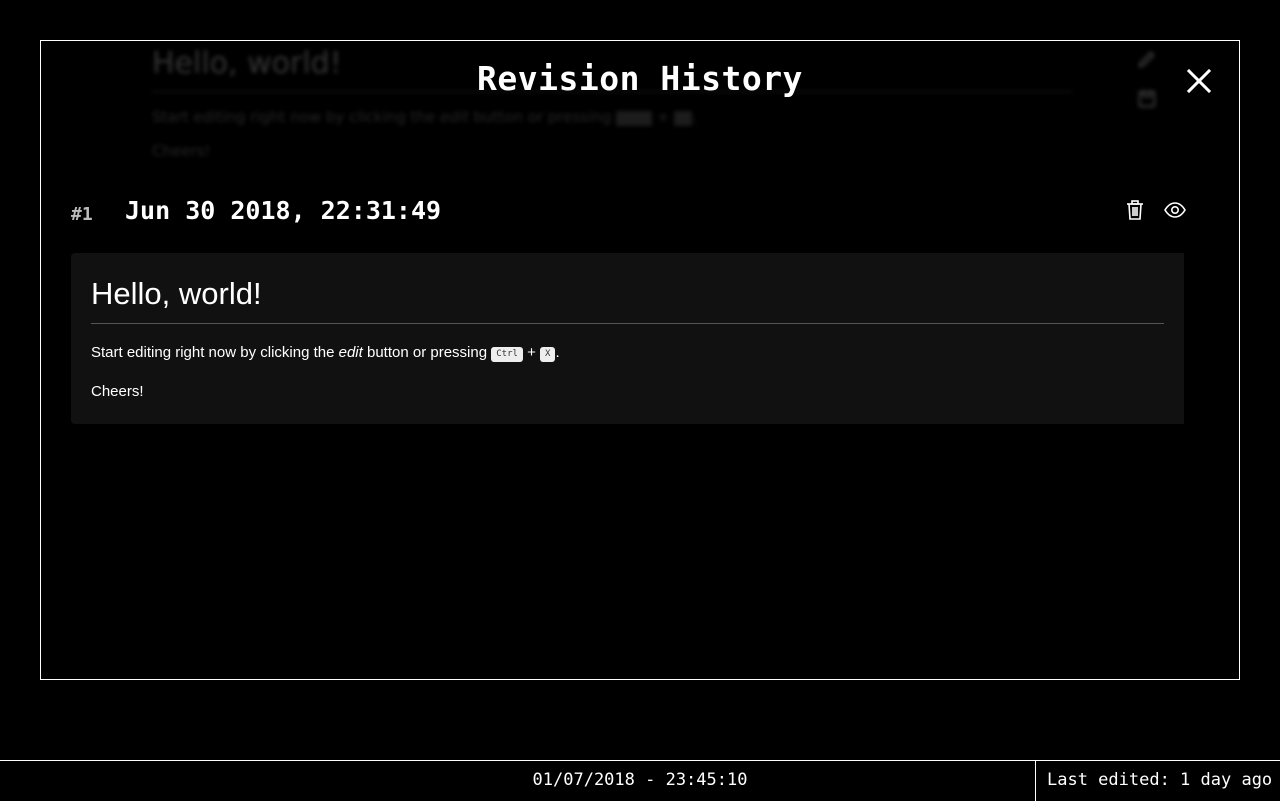 This screenshot has height=801, width=1280. I want to click on preview-plus: +, so click(531, 352).